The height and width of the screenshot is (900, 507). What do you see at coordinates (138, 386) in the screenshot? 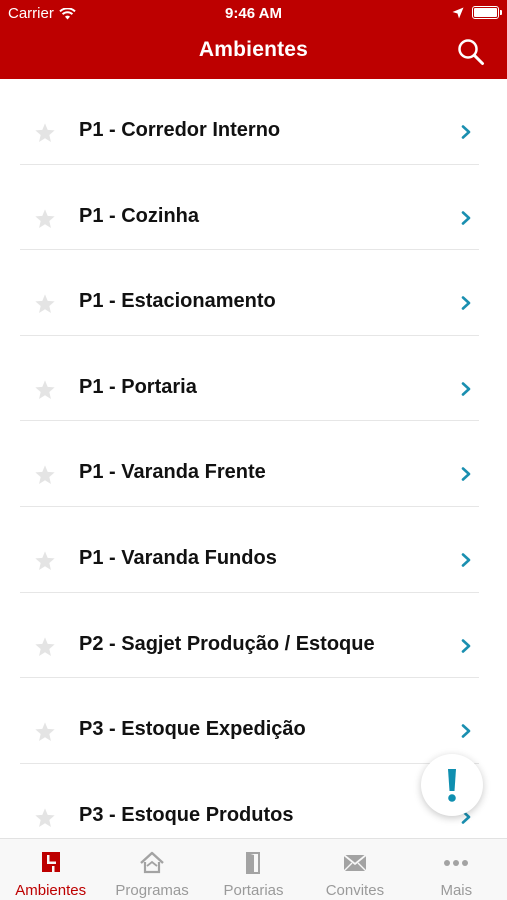
I see `list-item-label: P1 - Portaria` at bounding box center [138, 386].